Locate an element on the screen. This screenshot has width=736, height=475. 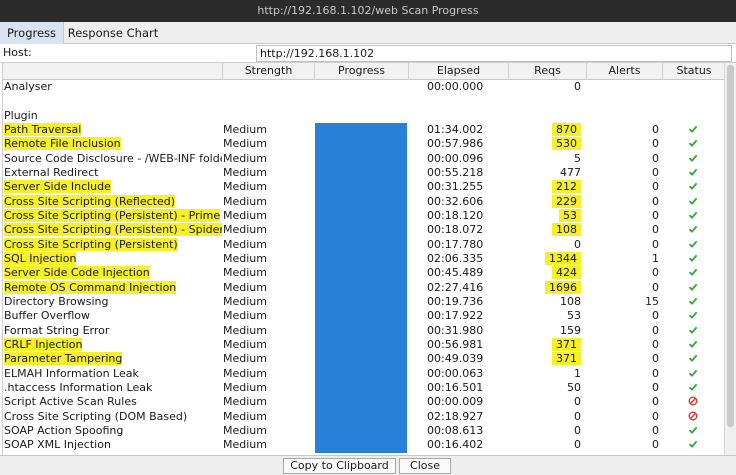
analyser-row: Analyser 00:00.000 0 is located at coordinates (363, 87).